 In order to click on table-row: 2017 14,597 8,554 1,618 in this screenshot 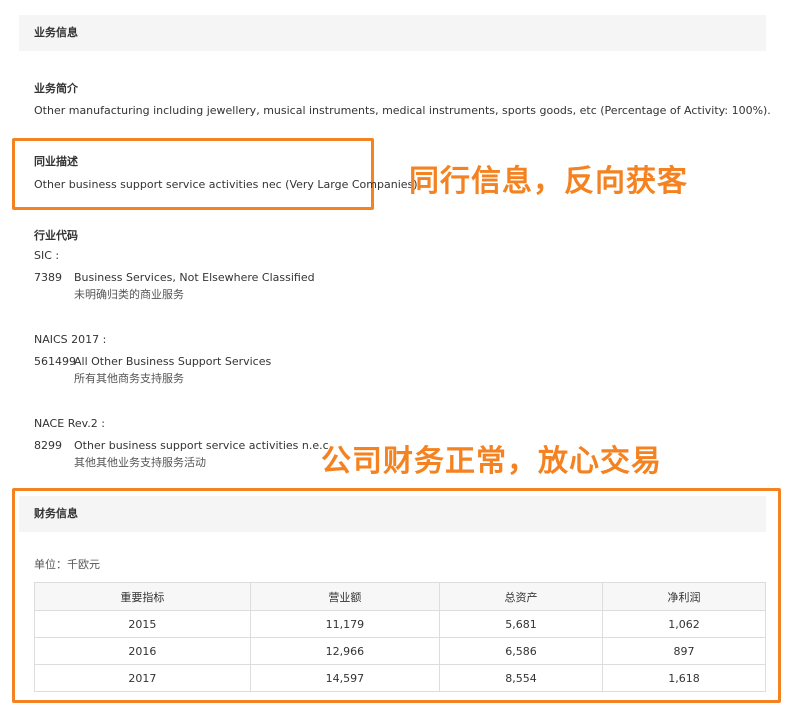, I will do `click(400, 678)`.